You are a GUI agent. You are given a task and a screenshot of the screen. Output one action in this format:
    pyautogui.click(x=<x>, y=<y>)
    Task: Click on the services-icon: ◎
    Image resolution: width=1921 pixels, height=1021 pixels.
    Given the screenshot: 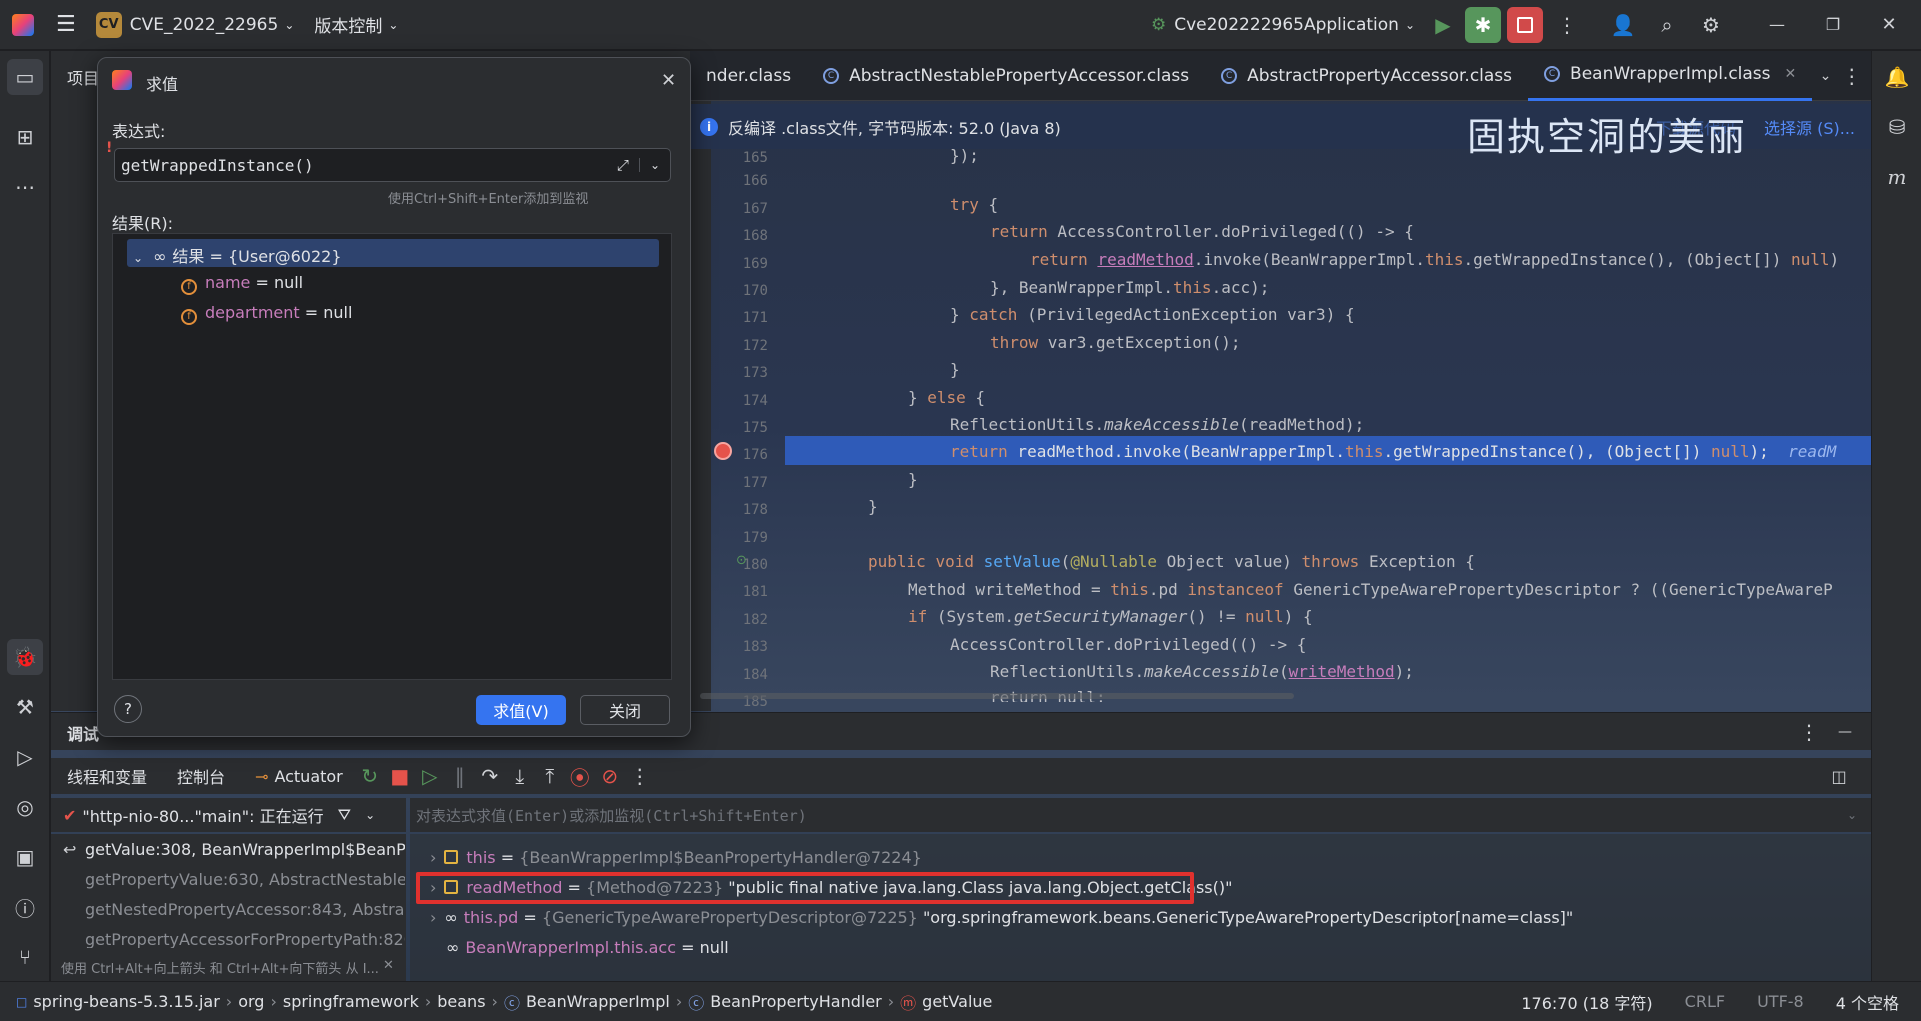 What is the action you would take?
    pyautogui.click(x=25, y=807)
    